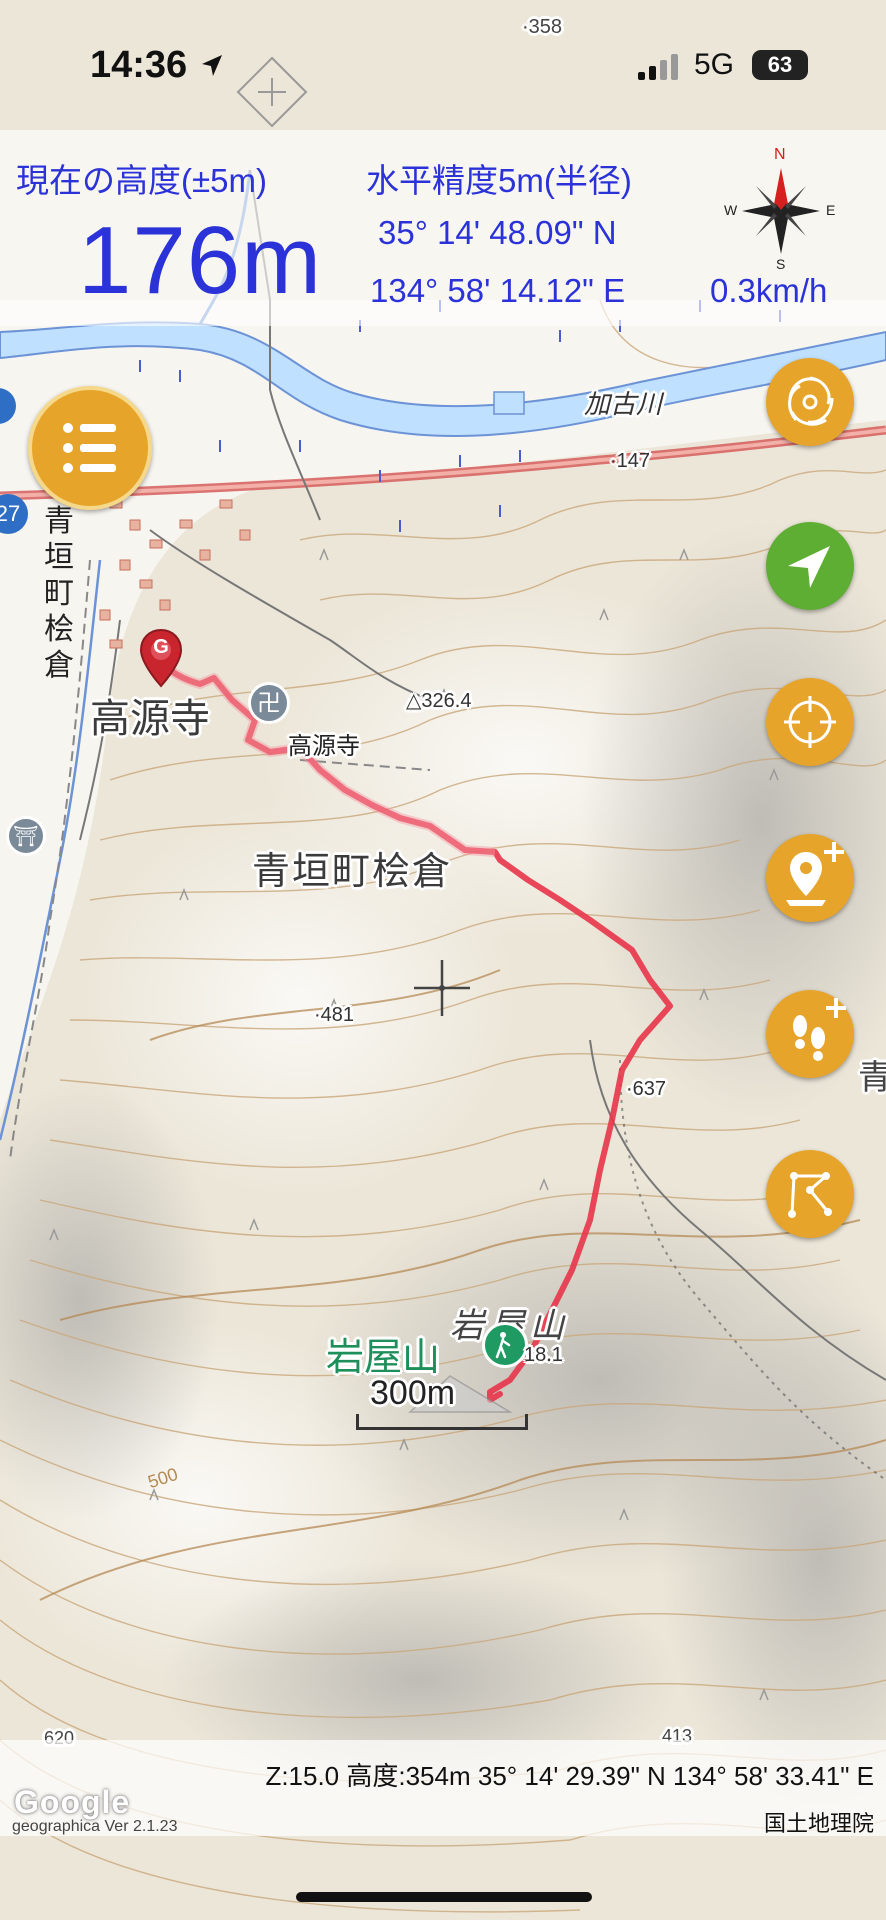 Image resolution: width=886 pixels, height=1920 pixels. I want to click on map-label-area: 青垣町桧倉, so click(352, 872).